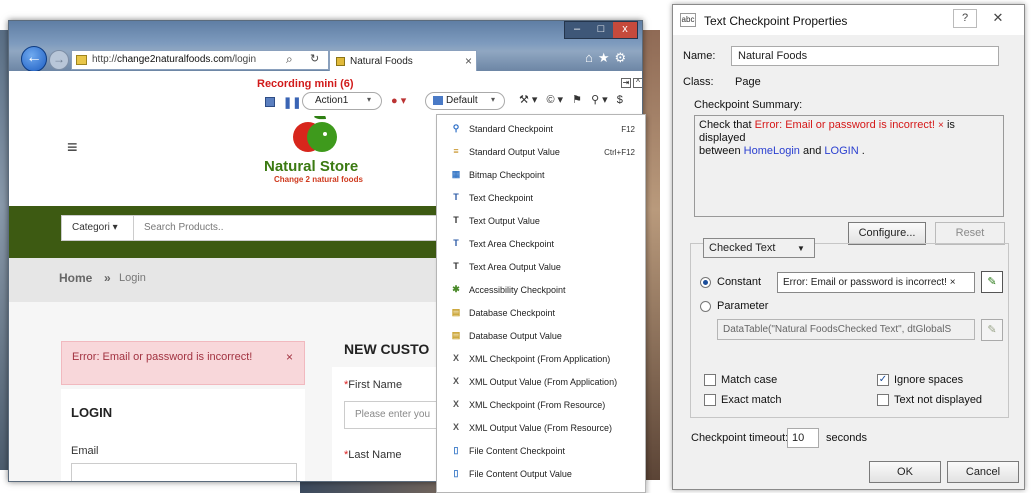 The height and width of the screenshot is (493, 1031). What do you see at coordinates (801, 248) in the screenshot?
I see `chevron-down-icon: ▼` at bounding box center [801, 248].